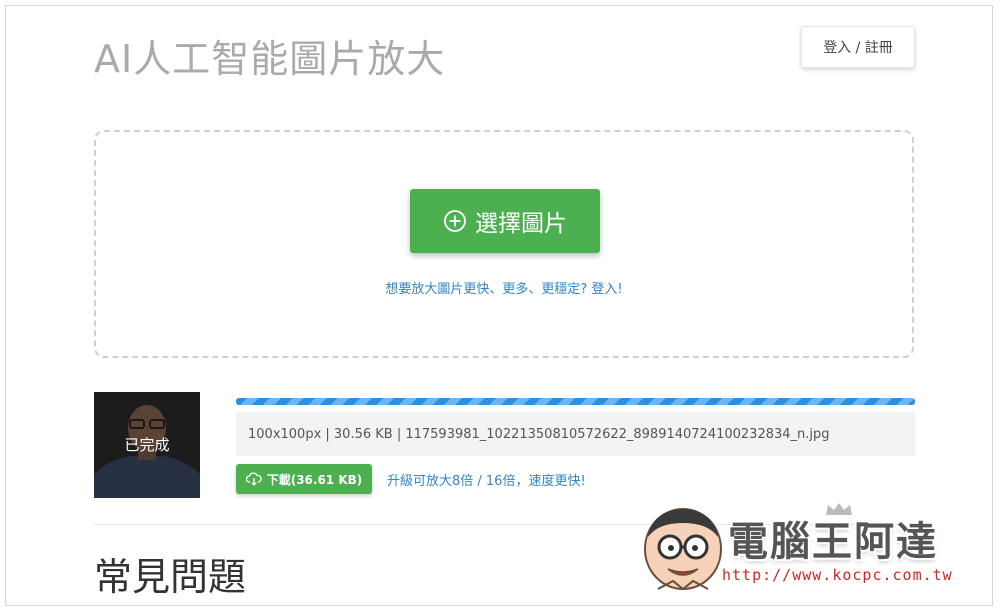  I want to click on progress-bar, so click(575, 401).